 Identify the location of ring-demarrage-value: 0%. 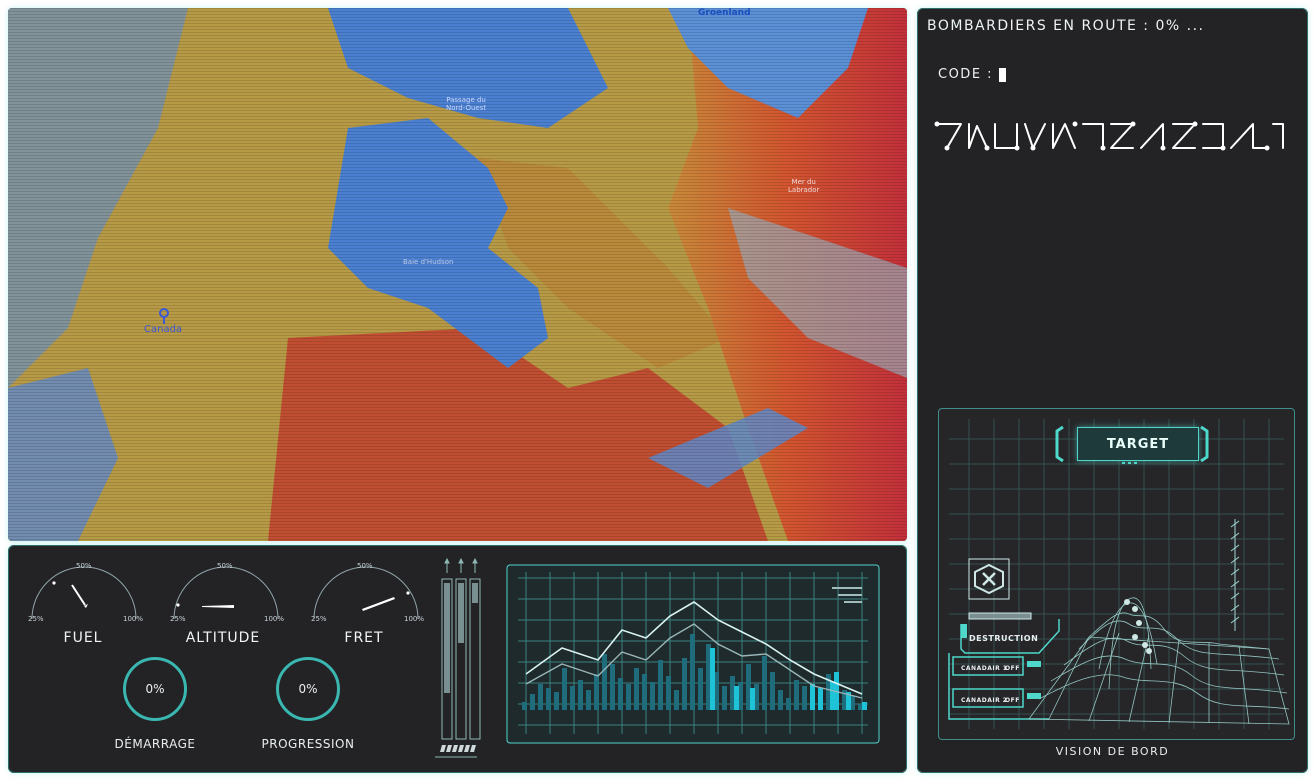
(155, 689).